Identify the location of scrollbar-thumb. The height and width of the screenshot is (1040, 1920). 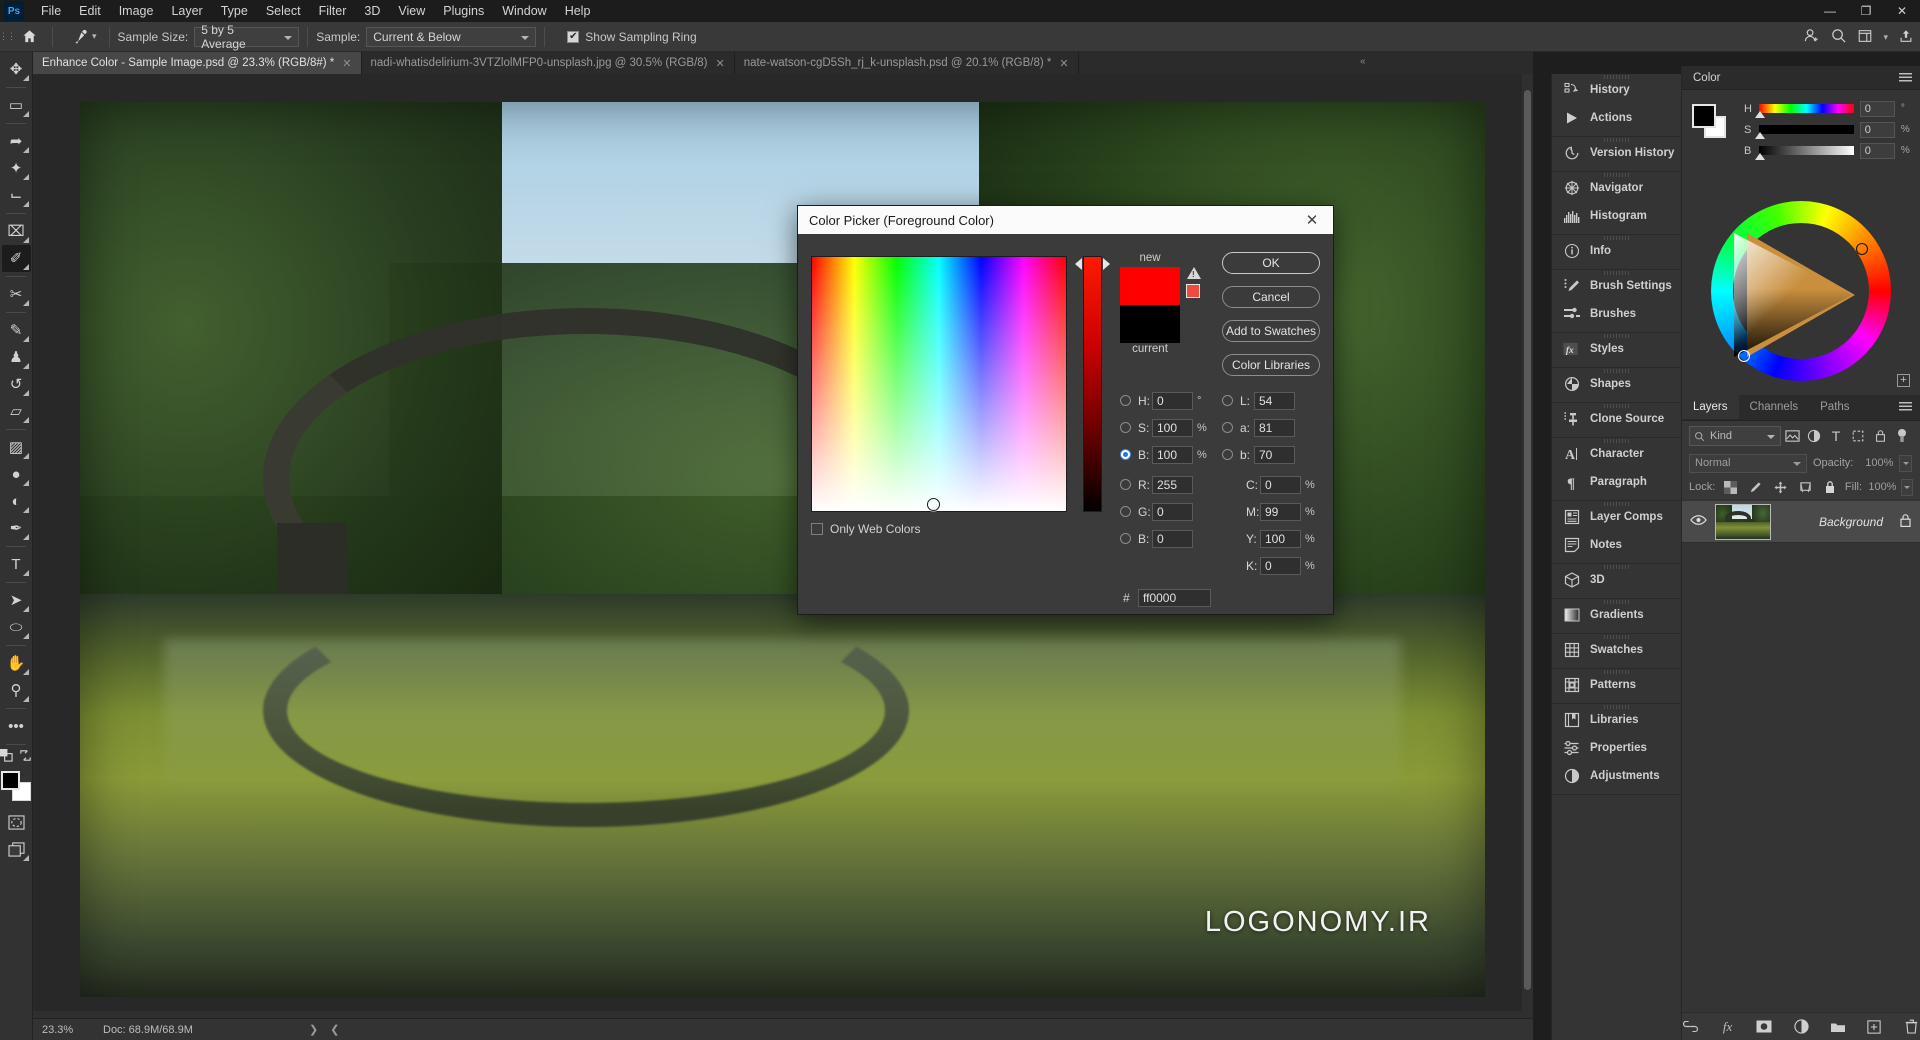
(1527, 540).